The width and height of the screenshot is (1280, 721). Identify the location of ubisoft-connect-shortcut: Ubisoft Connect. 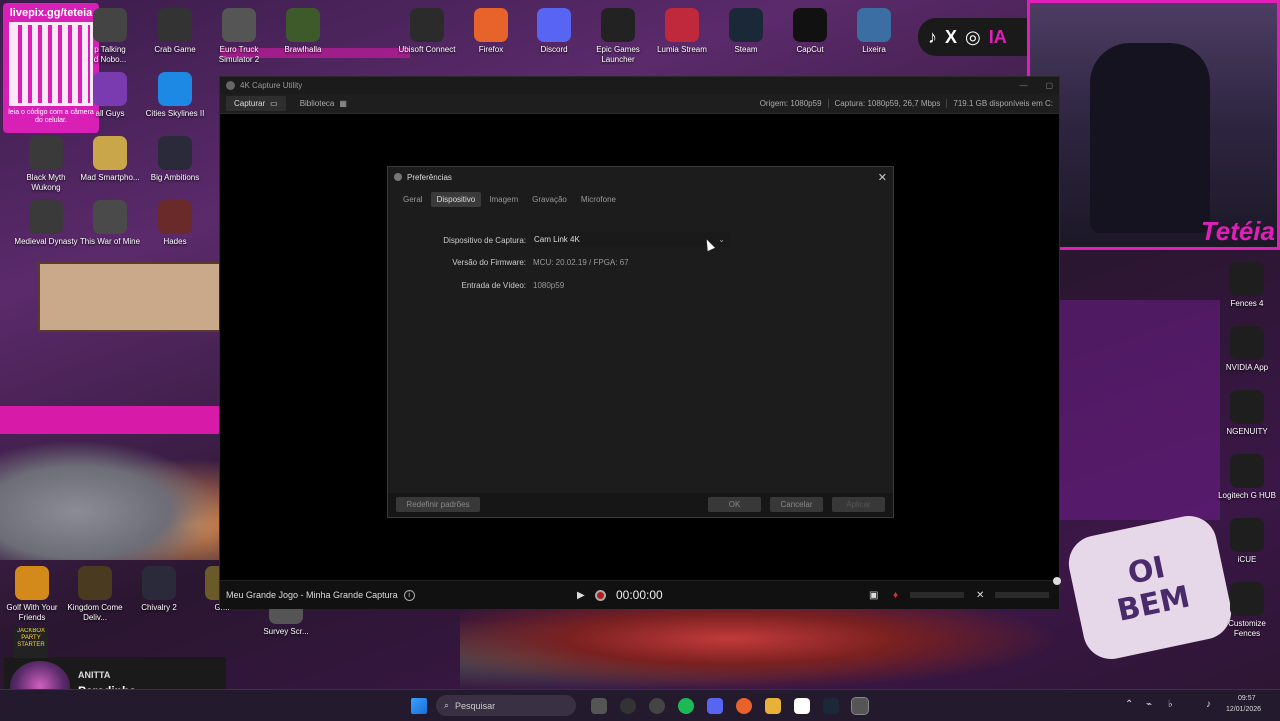
(427, 31).